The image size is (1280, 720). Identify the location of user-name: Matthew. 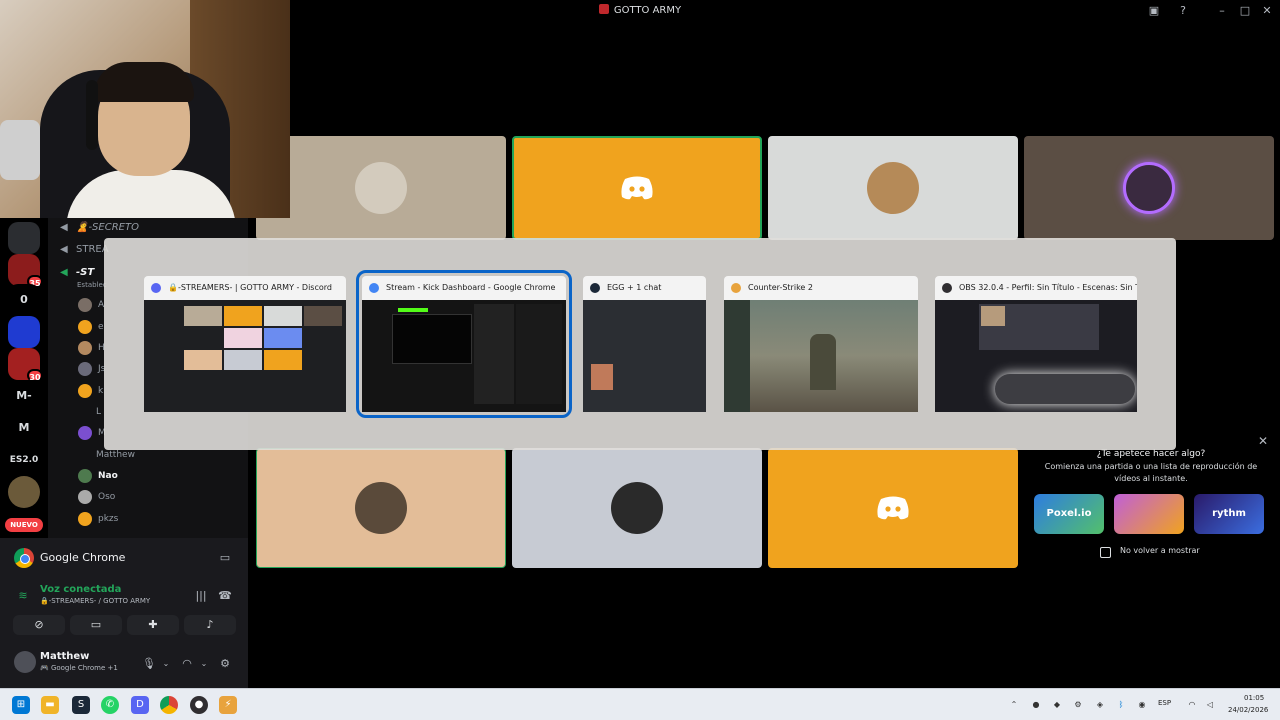
(64, 656).